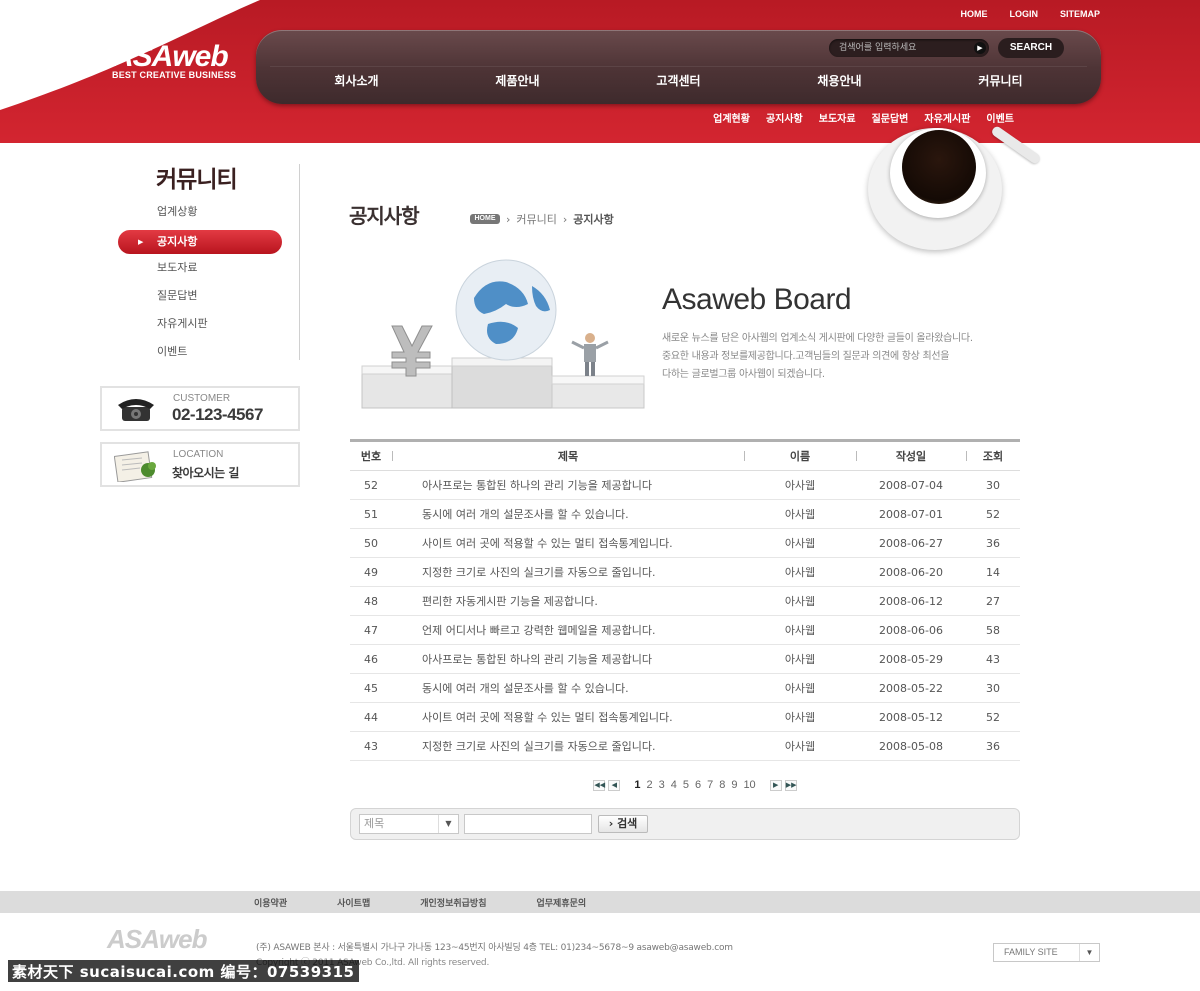 The height and width of the screenshot is (991, 1200). What do you see at coordinates (890, 117) in the screenshot?
I see `subnav-item-qna: 질문답변` at bounding box center [890, 117].